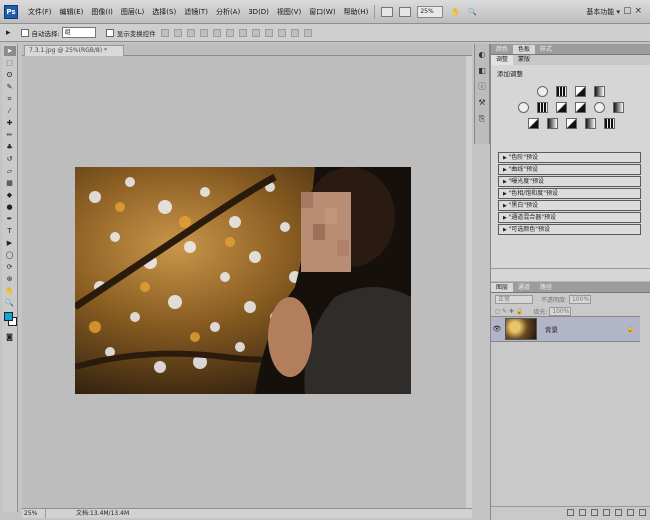  I want to click on move-tool-preset-icon: ▸, so click(8, 33).